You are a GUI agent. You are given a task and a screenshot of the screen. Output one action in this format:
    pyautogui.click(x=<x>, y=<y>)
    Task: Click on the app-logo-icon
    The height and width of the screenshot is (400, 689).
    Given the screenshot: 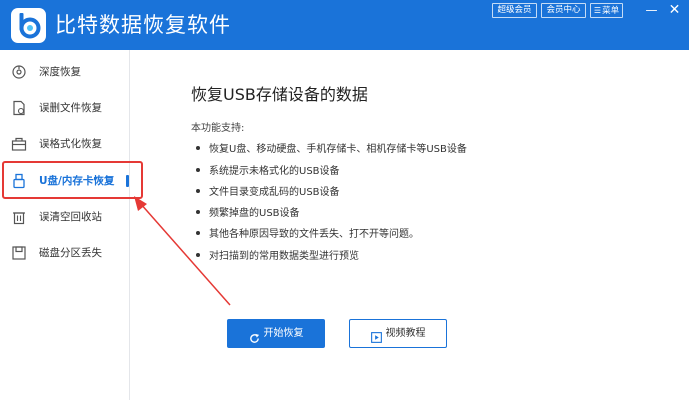 What is the action you would take?
    pyautogui.click(x=28, y=25)
    